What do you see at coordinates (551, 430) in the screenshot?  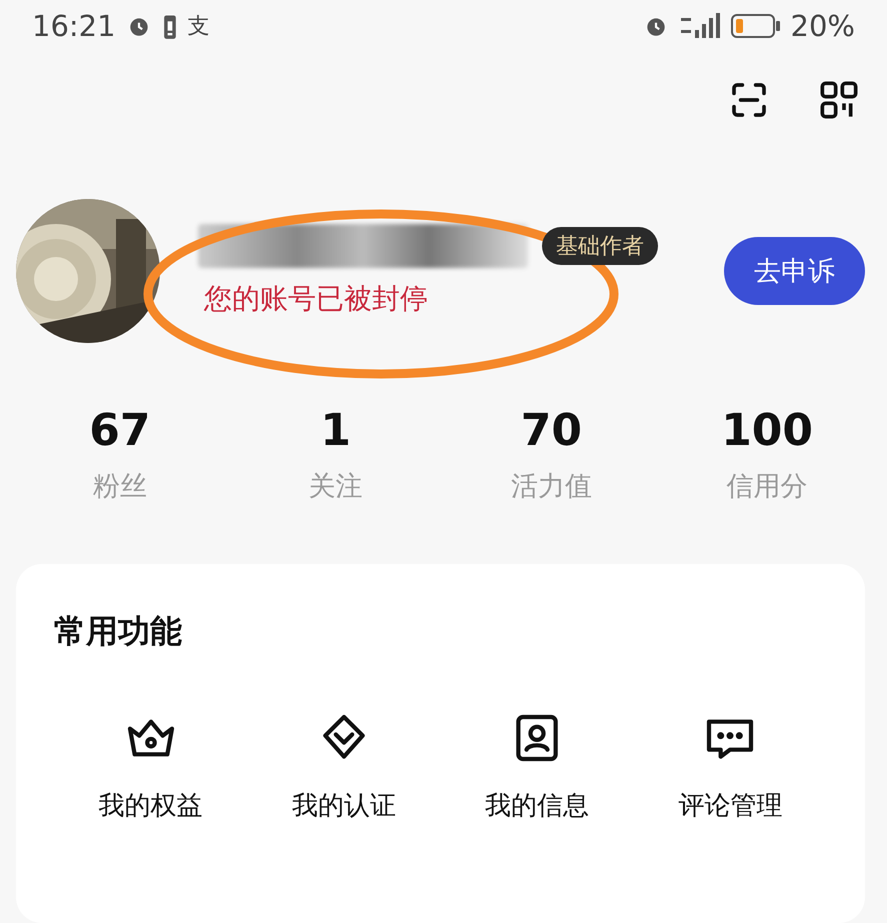 I see `stat-value: 70` at bounding box center [551, 430].